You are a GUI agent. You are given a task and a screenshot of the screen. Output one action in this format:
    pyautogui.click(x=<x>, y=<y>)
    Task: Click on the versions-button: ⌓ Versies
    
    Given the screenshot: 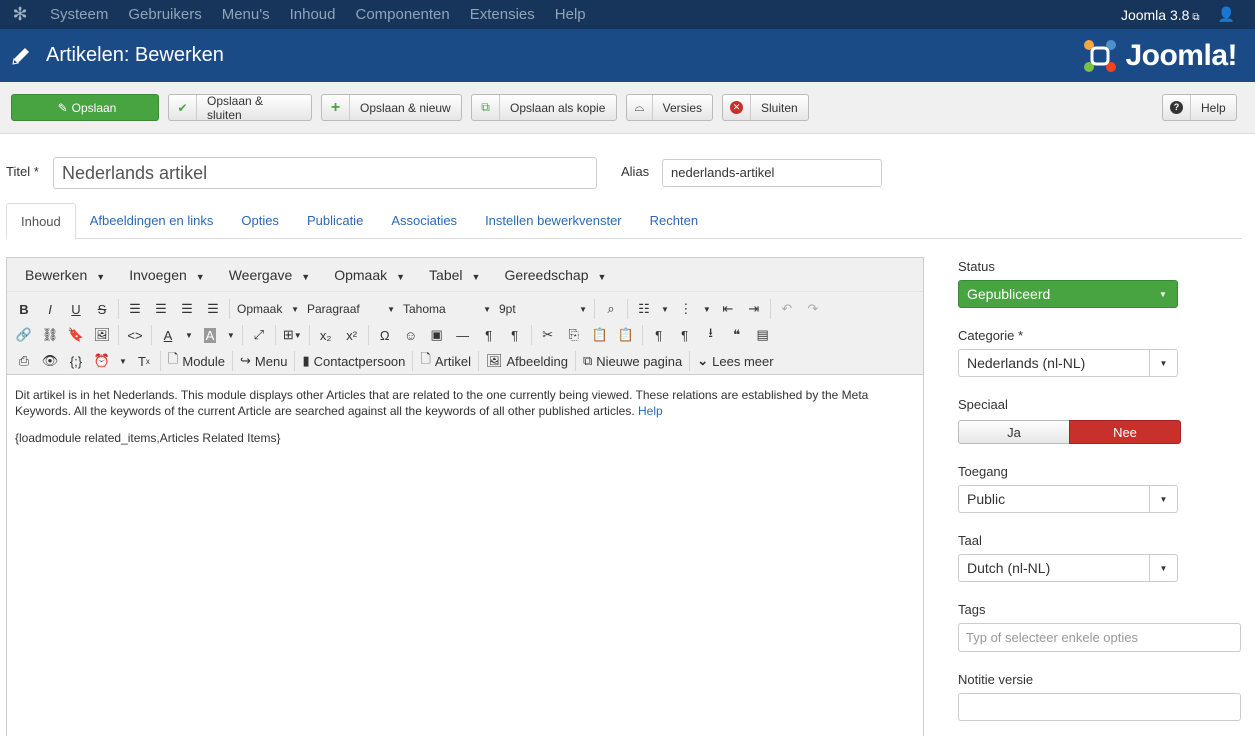 What is the action you would take?
    pyautogui.click(x=669, y=107)
    